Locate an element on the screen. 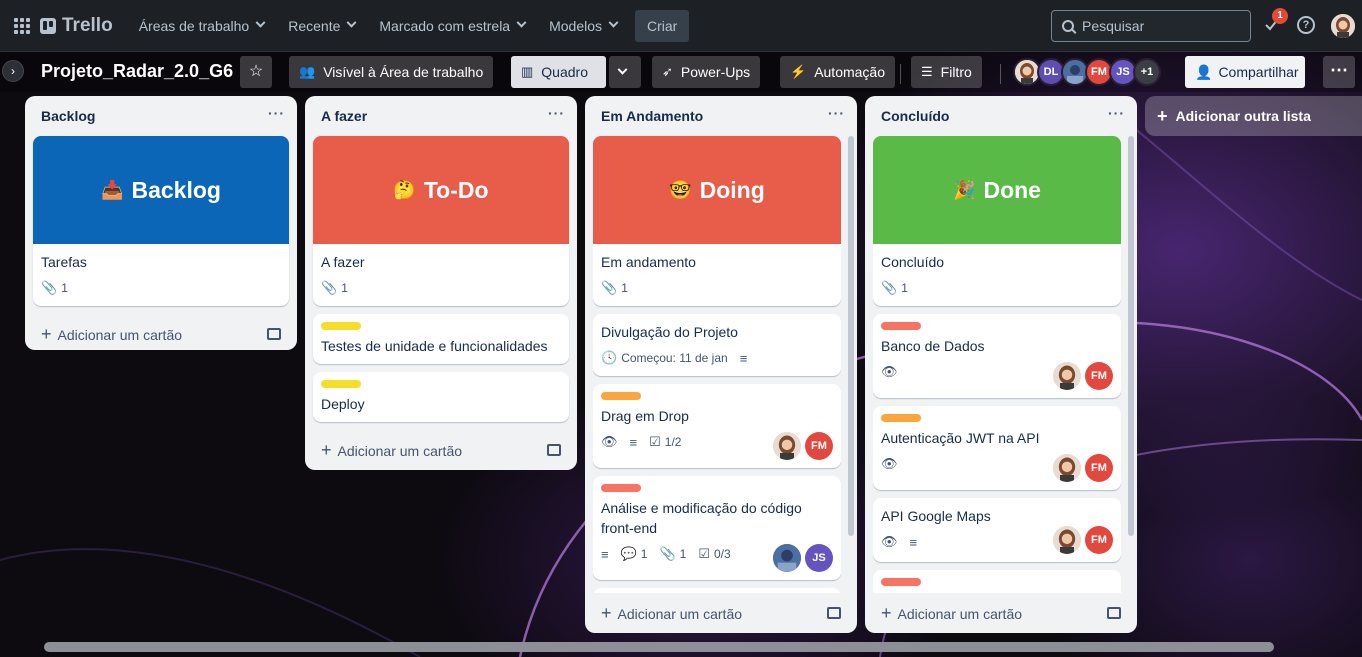  filter-button: ☰ Filtro is located at coordinates (946, 72).